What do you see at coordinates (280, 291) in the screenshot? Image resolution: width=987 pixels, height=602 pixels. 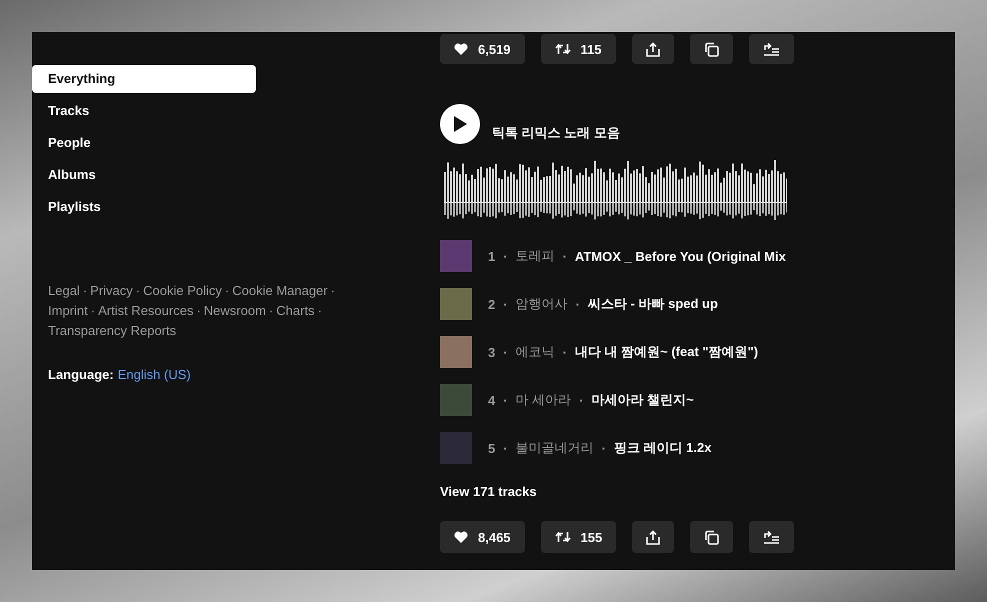 I see `footer-link: Cookie Manager` at bounding box center [280, 291].